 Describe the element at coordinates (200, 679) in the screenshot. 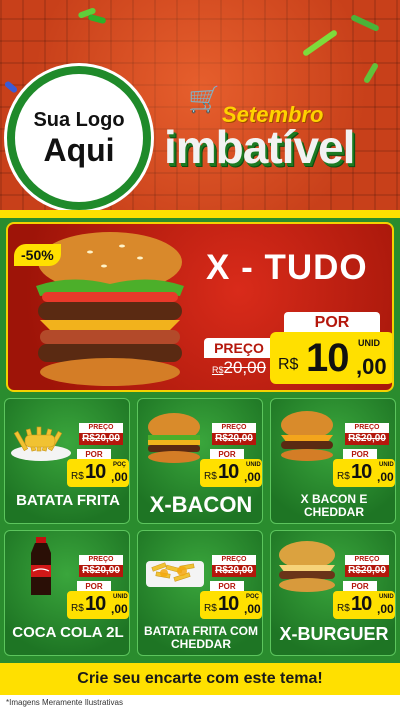

I see `cta-banner: Crie seu encarte com este tema!` at that location.